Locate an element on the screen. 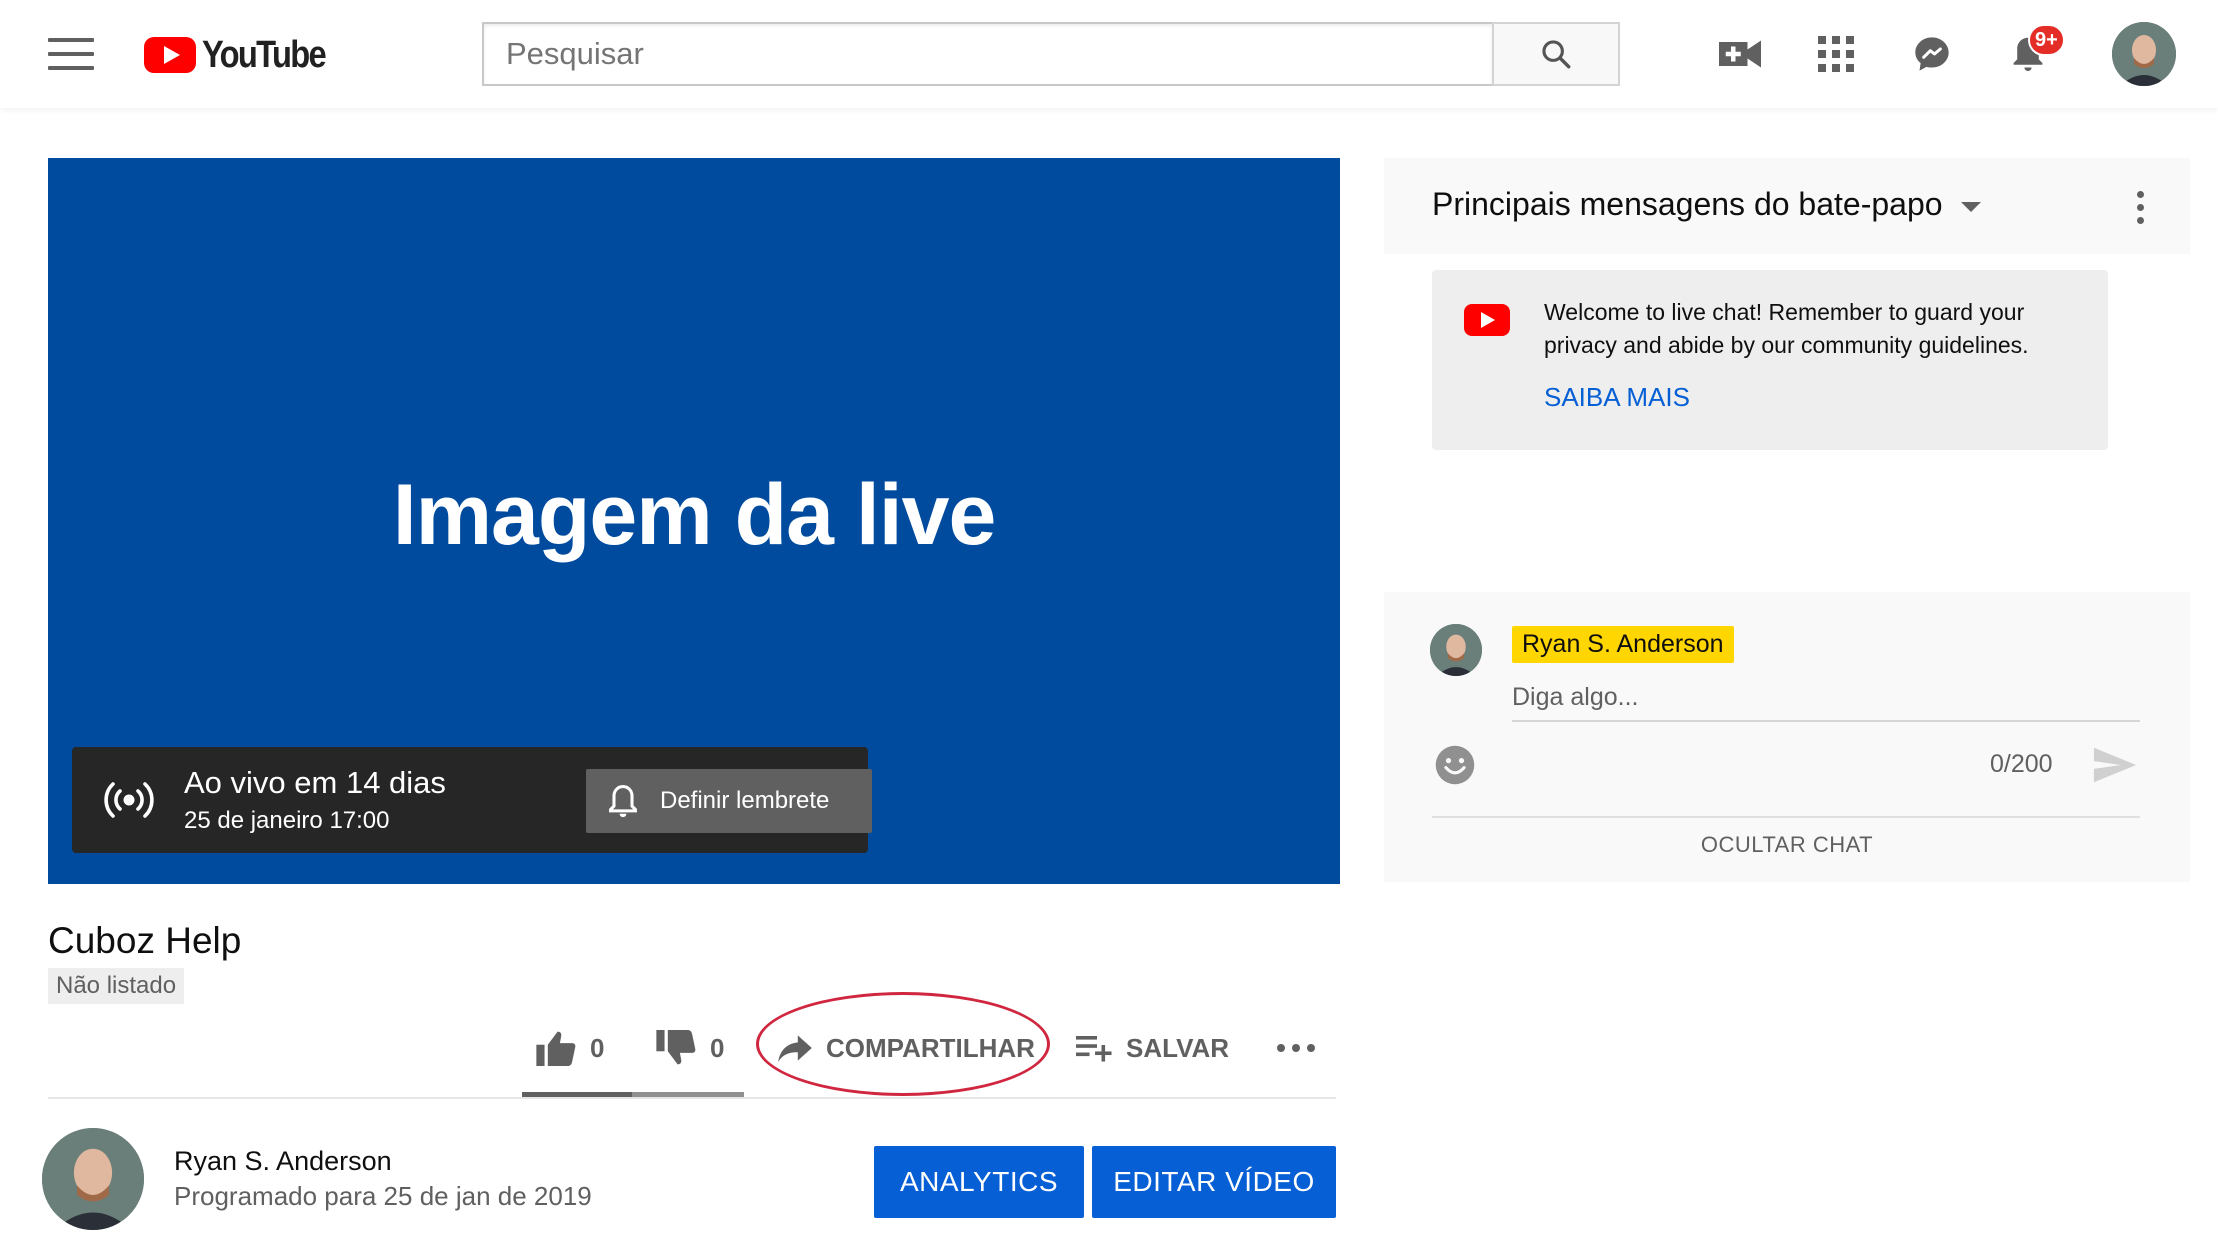  composer-divider is located at coordinates (1786, 817).